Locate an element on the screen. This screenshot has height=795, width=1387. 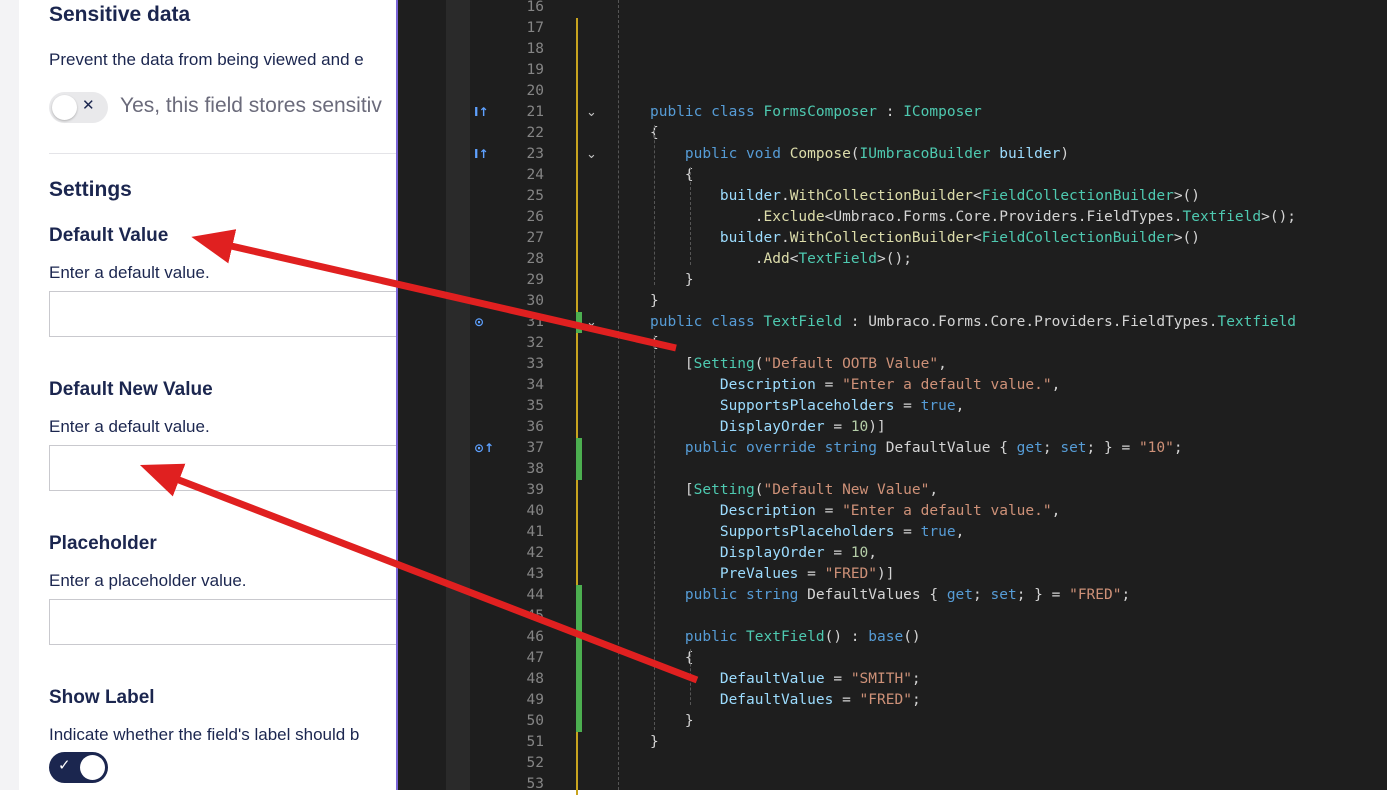
sensitive-data-toggle-label: Yes, this field stores sensitiv is located at coordinates (251, 105).